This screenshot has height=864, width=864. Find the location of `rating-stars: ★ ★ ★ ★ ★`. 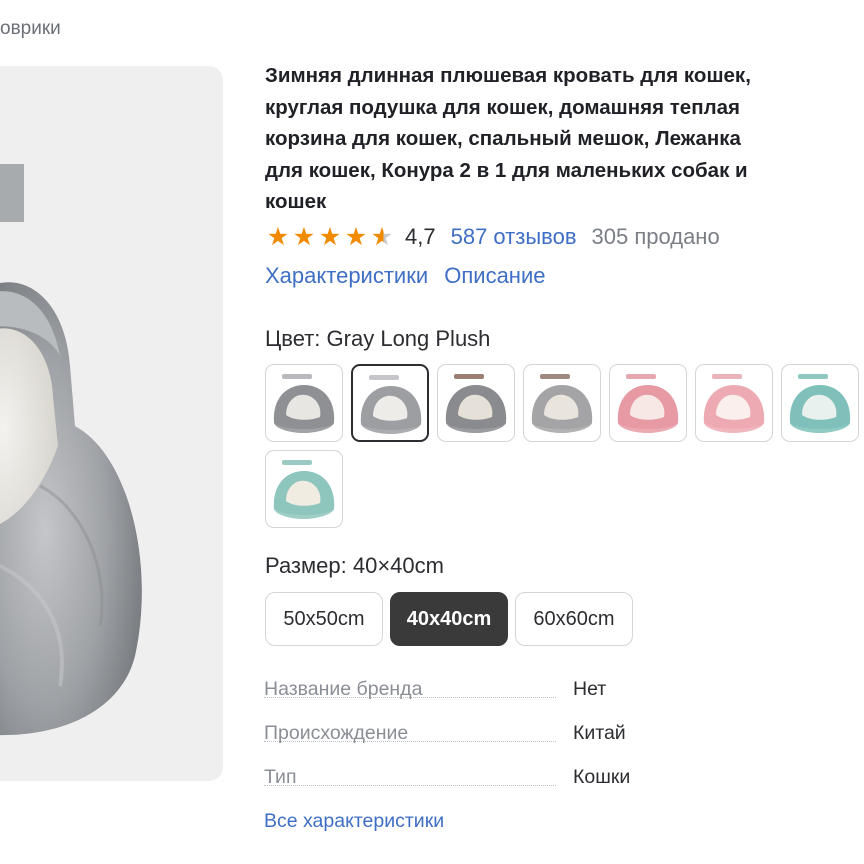

rating-stars: ★ ★ ★ ★ ★ is located at coordinates (330, 237).